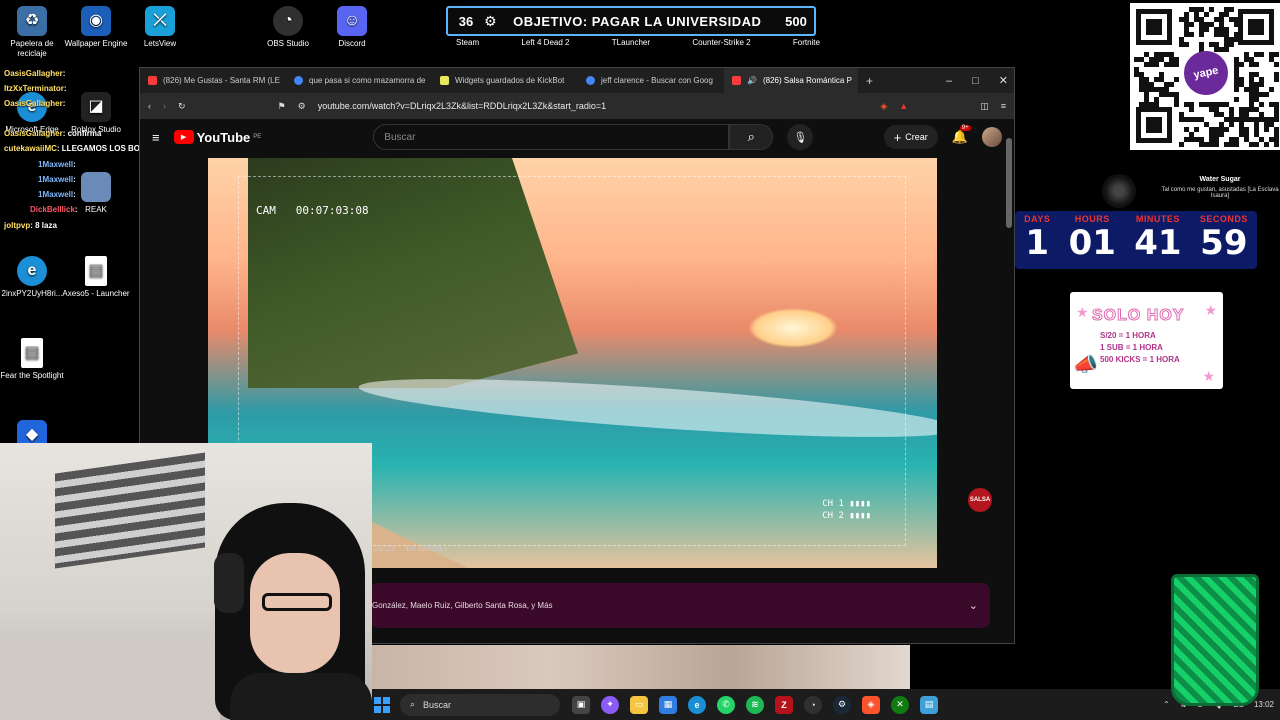  Describe the element at coordinates (302, 106) in the screenshot. I see `site-info-icon: ⚙` at that location.